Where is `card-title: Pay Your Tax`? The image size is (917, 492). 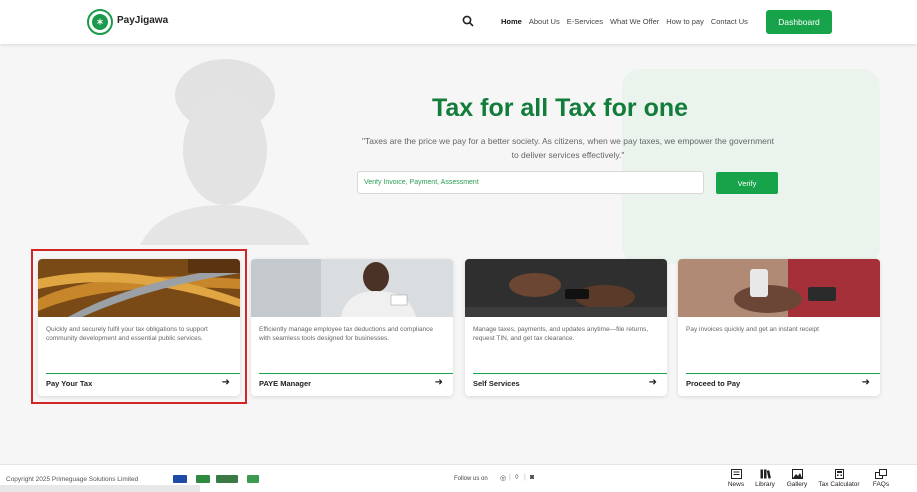
card-title: Pay Your Tax is located at coordinates (69, 383).